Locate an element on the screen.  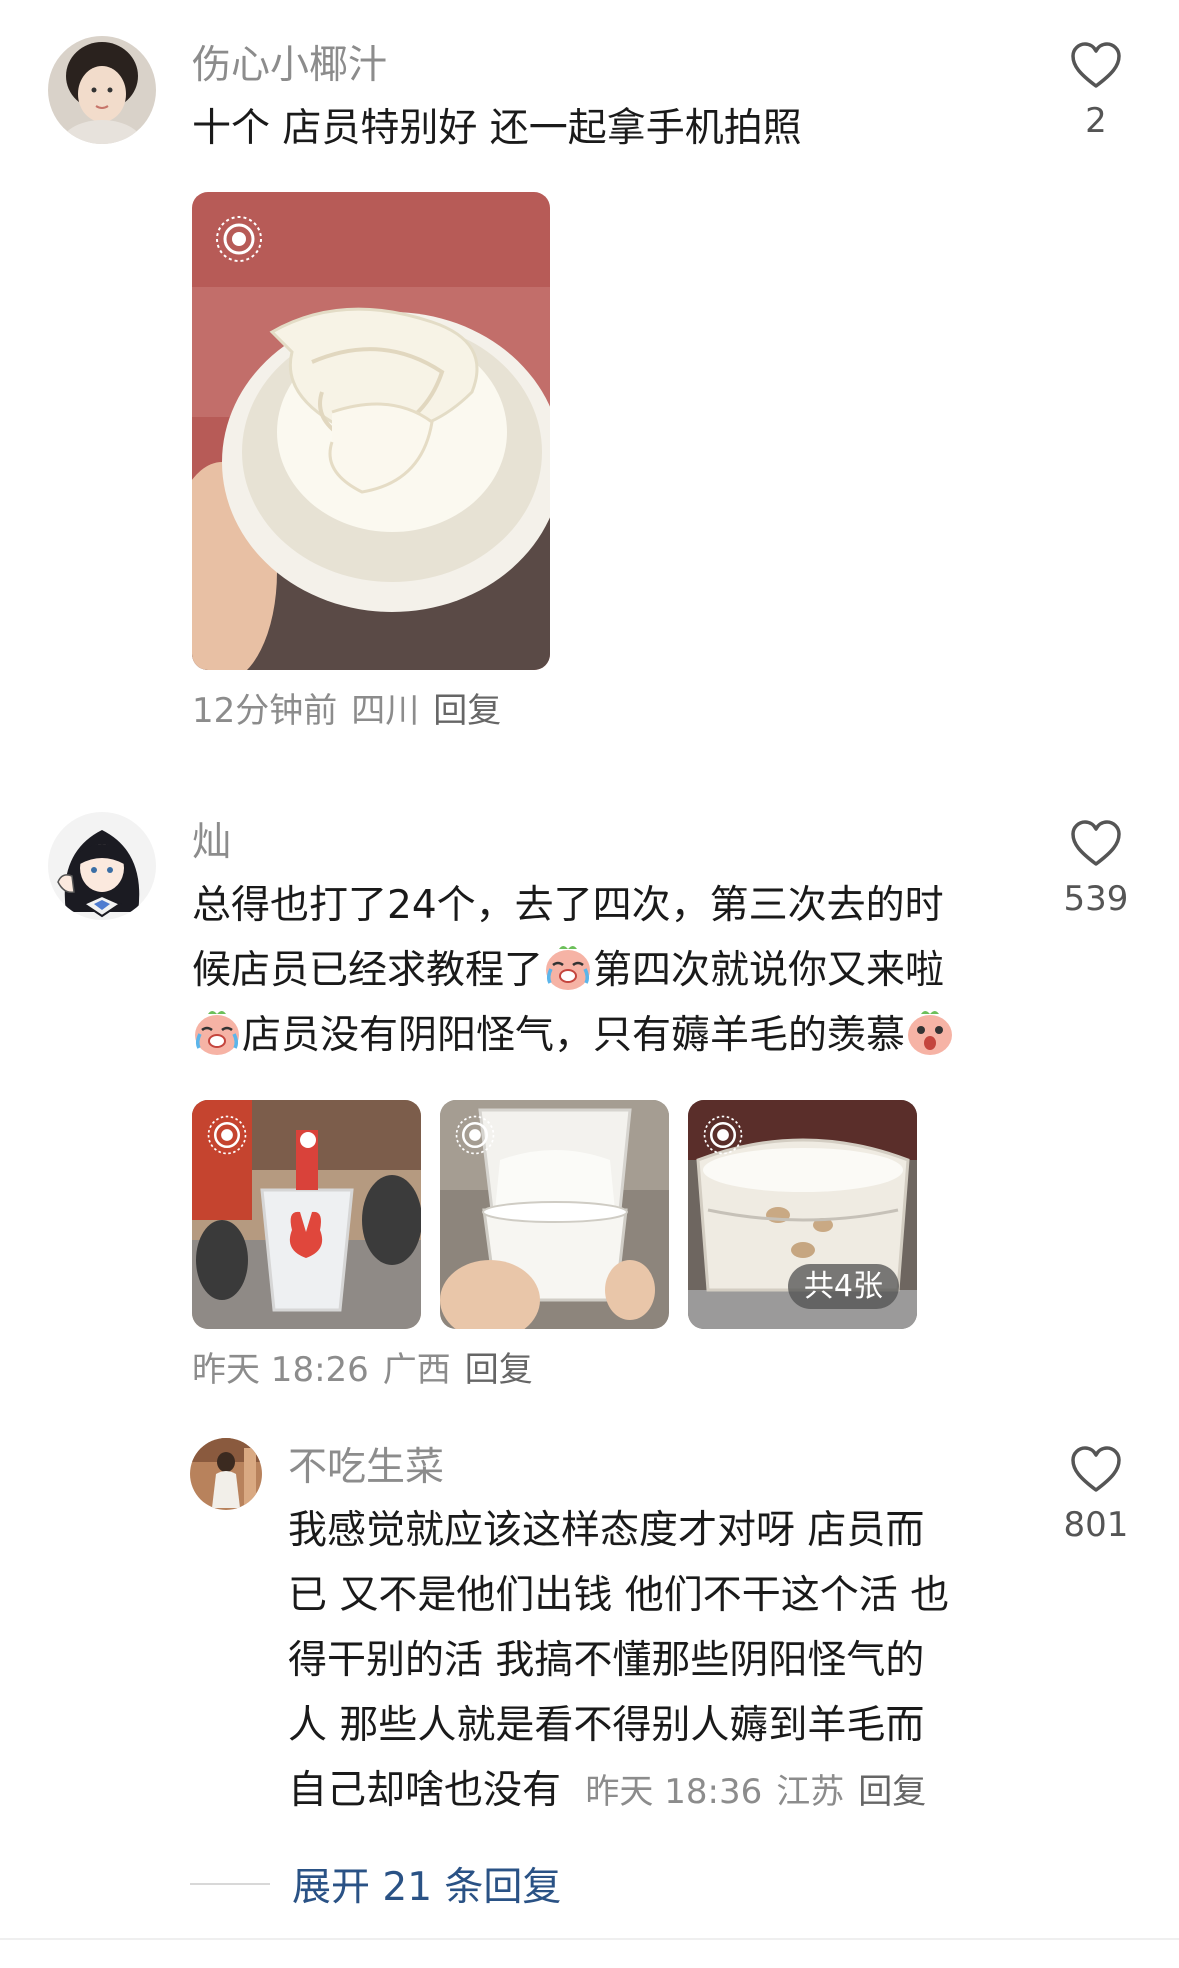
reply-line: 得干别的活 我搞不懂那些阴阳怪气的 is located at coordinates (606, 1660).